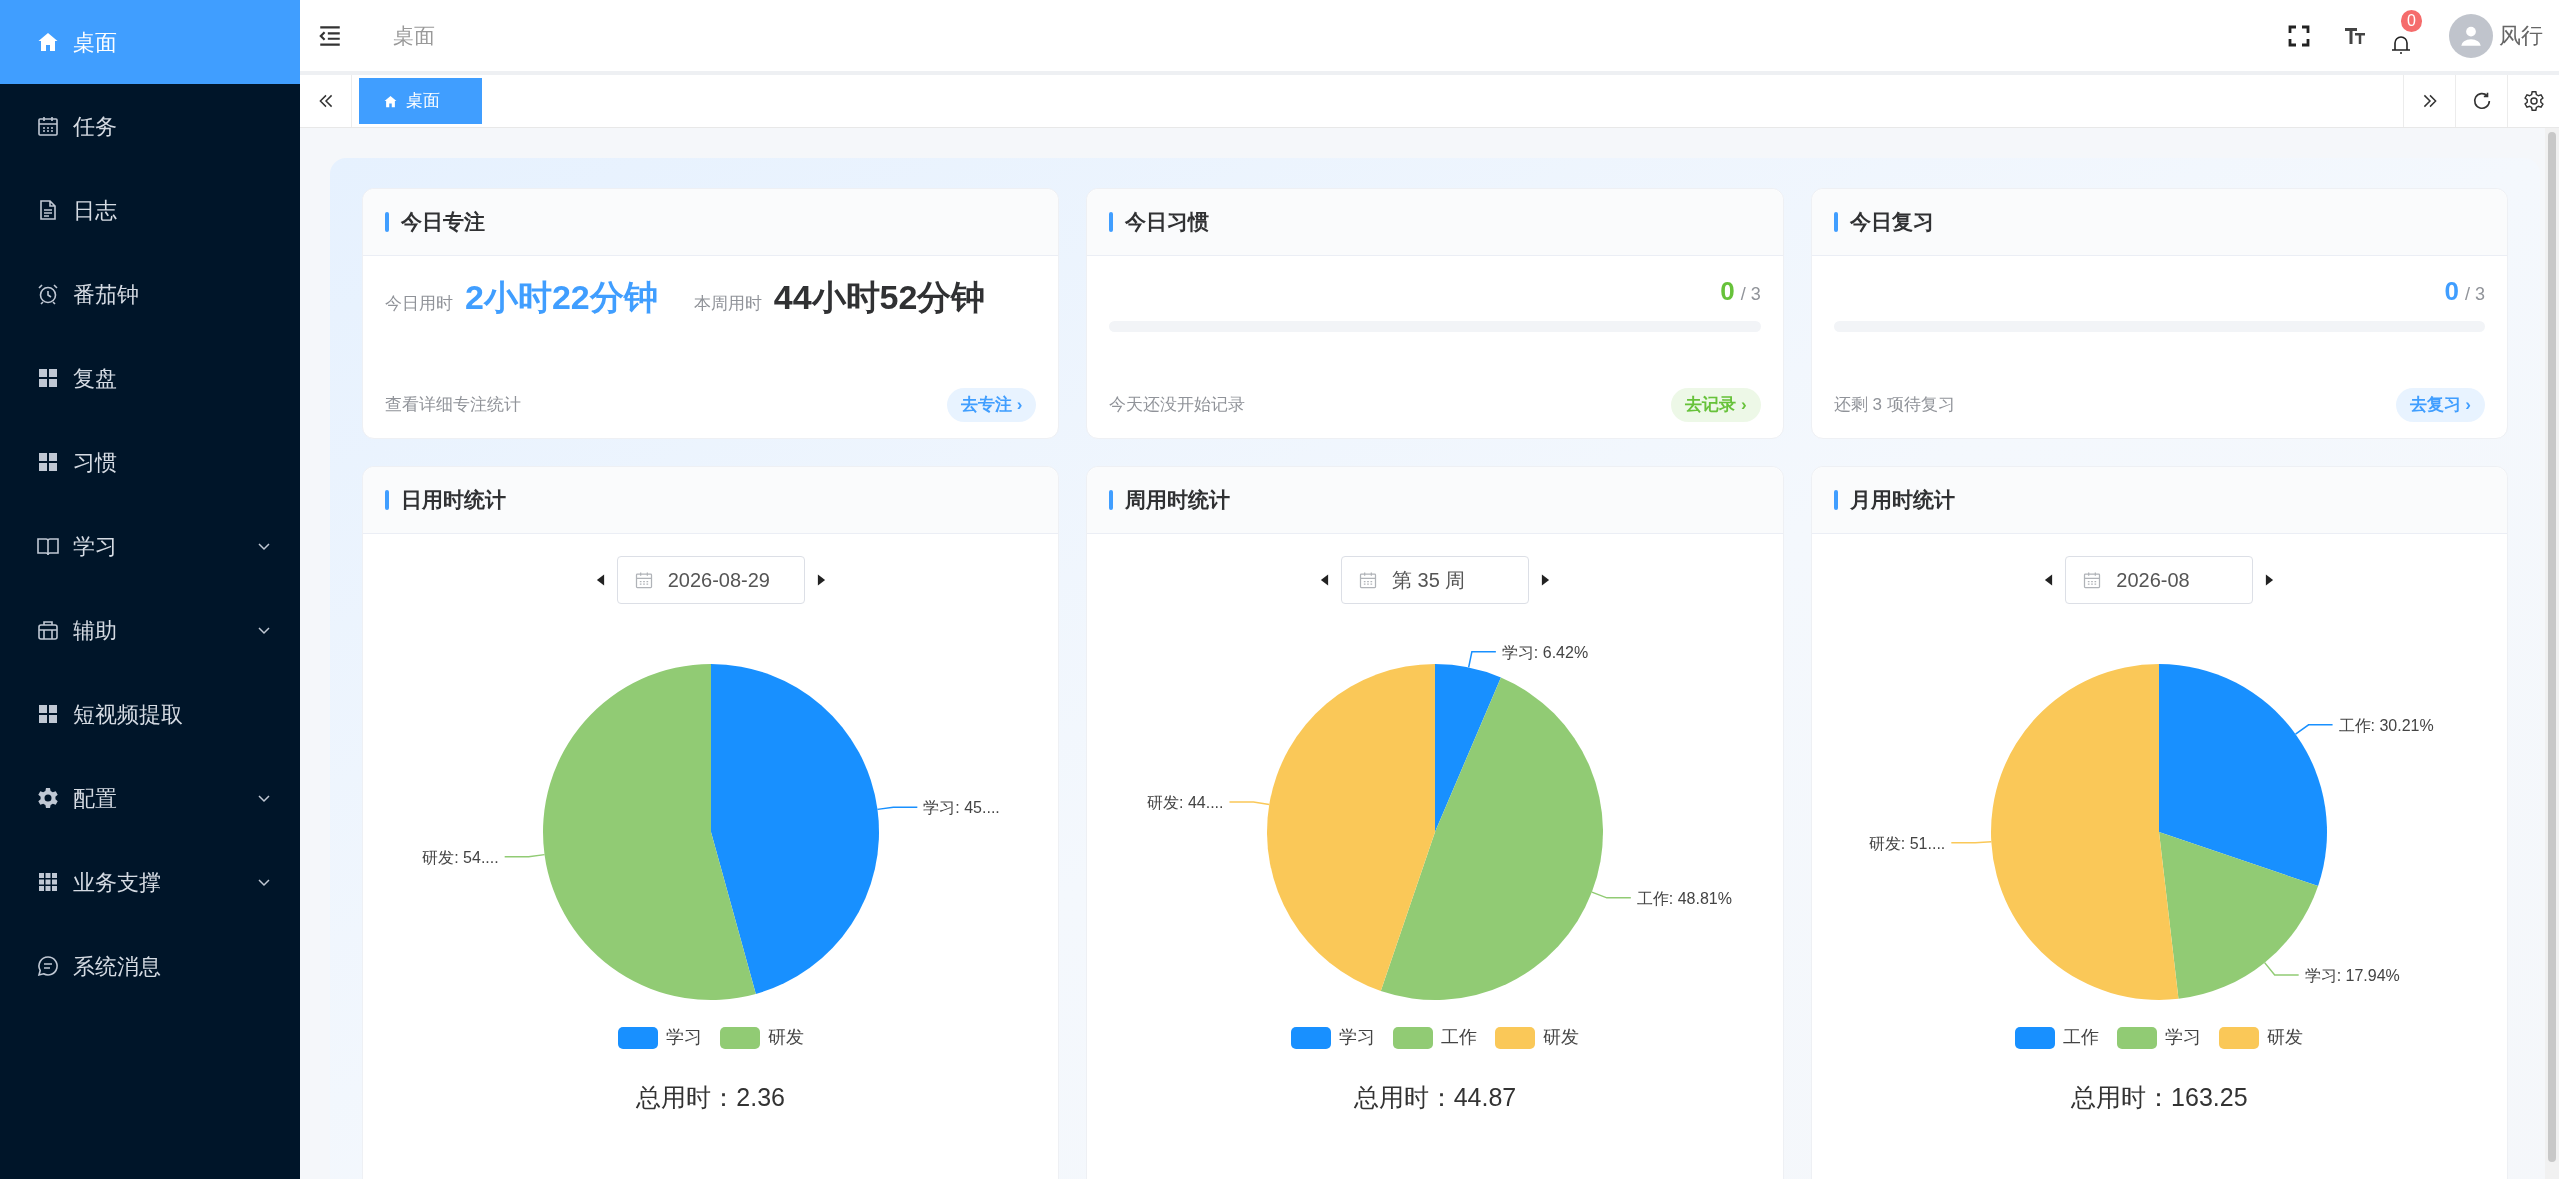 Image resolution: width=2559 pixels, height=1179 pixels. Describe the element at coordinates (2552, 647) in the screenshot. I see `scrollbar-thumb` at that location.